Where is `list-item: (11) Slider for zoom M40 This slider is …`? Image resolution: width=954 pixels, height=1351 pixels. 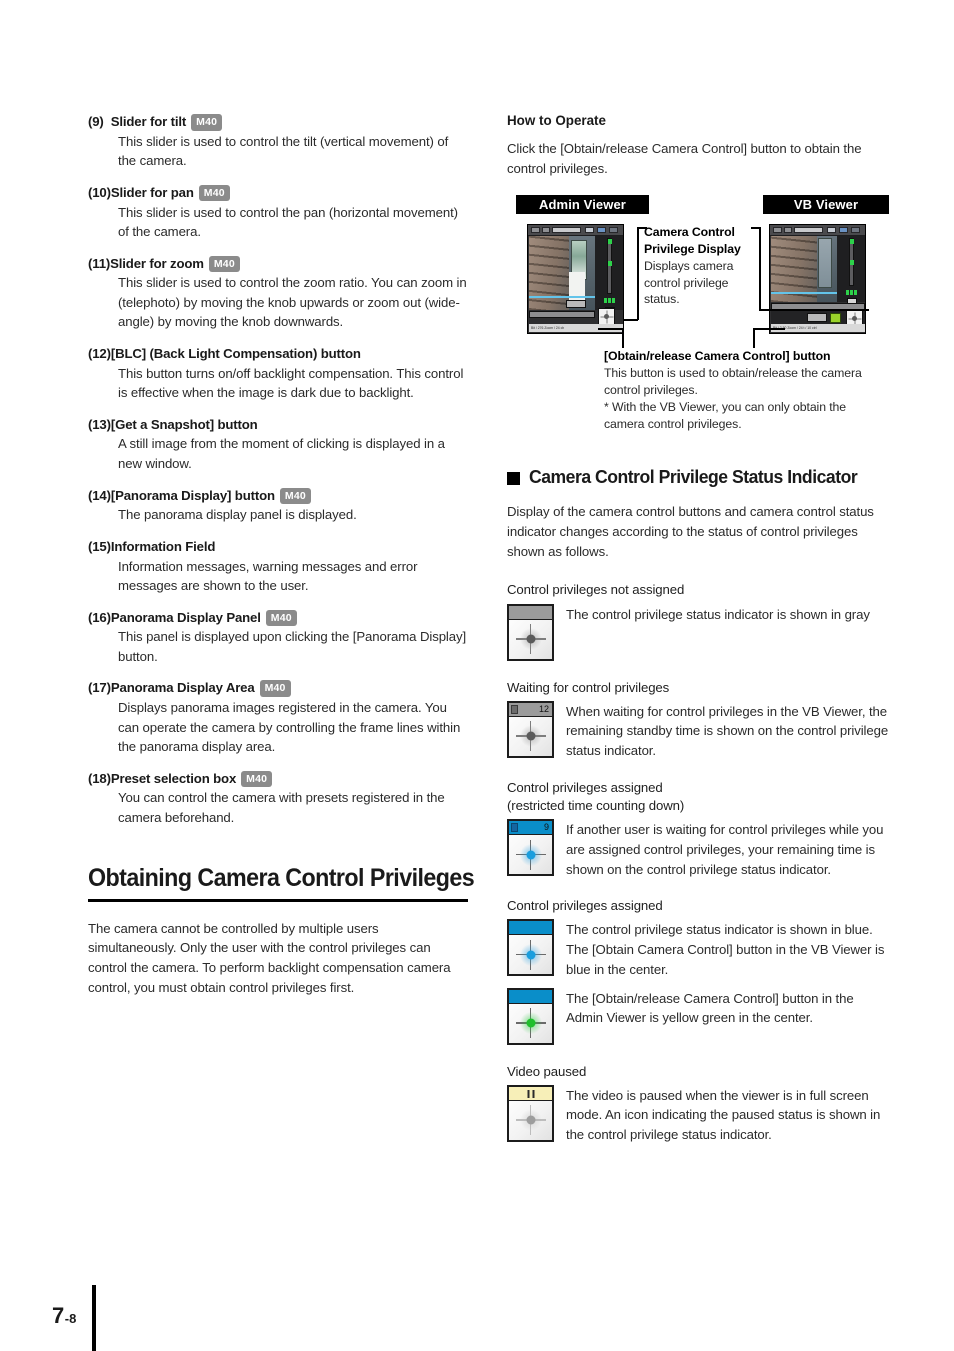 list-item: (11) Slider for zoom M40 This slider is … is located at coordinates (278, 293).